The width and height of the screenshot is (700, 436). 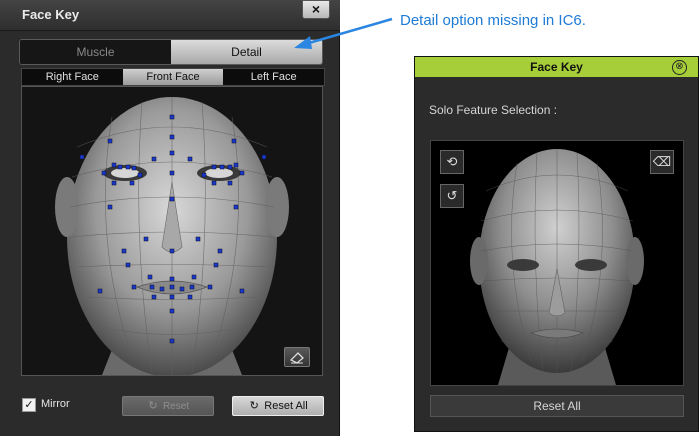 I want to click on tab-right-face: Right Face, so click(x=72, y=77).